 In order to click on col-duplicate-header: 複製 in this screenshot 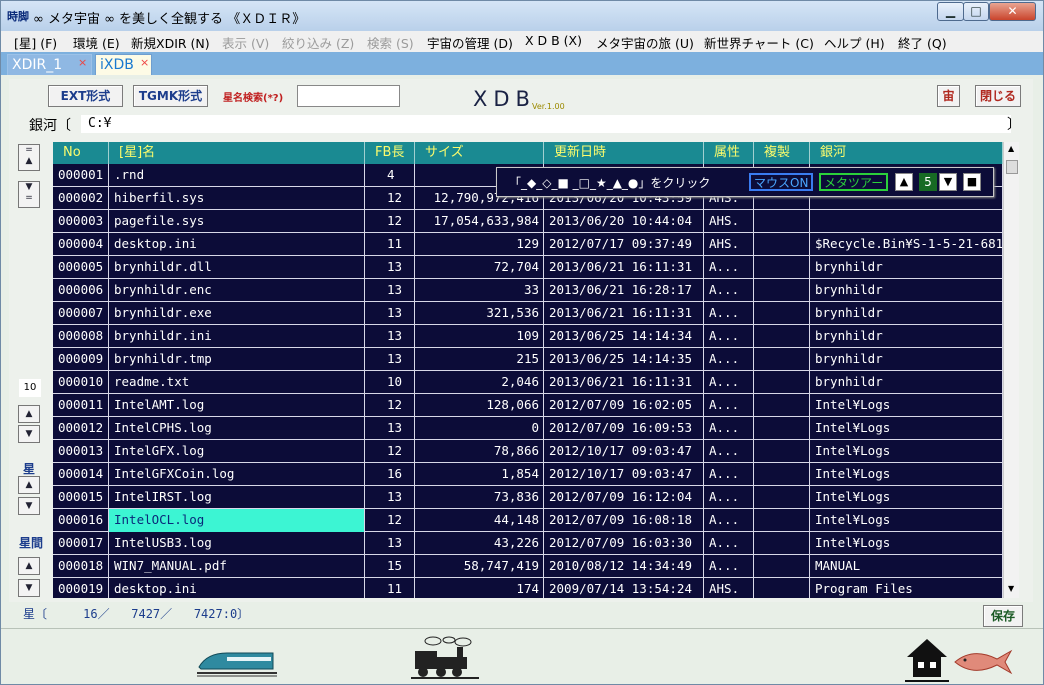, I will do `click(782, 153)`.